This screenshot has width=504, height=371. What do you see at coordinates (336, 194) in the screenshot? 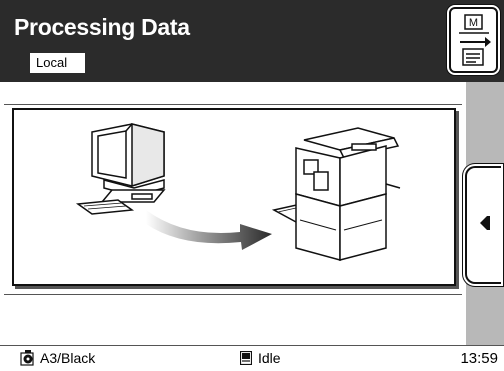
I see `printer-icon` at bounding box center [336, 194].